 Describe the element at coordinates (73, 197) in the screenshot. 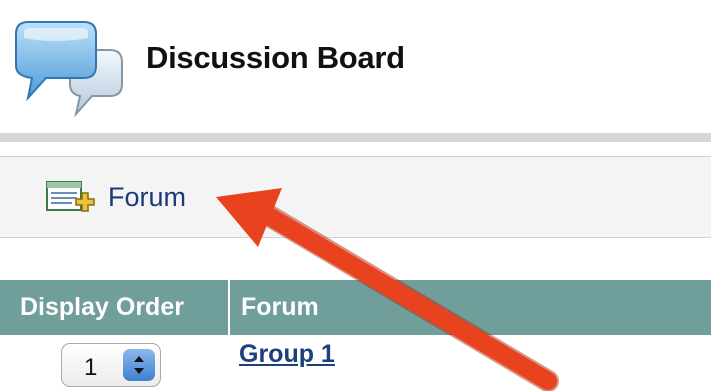

I see `add-forum-icon` at that location.